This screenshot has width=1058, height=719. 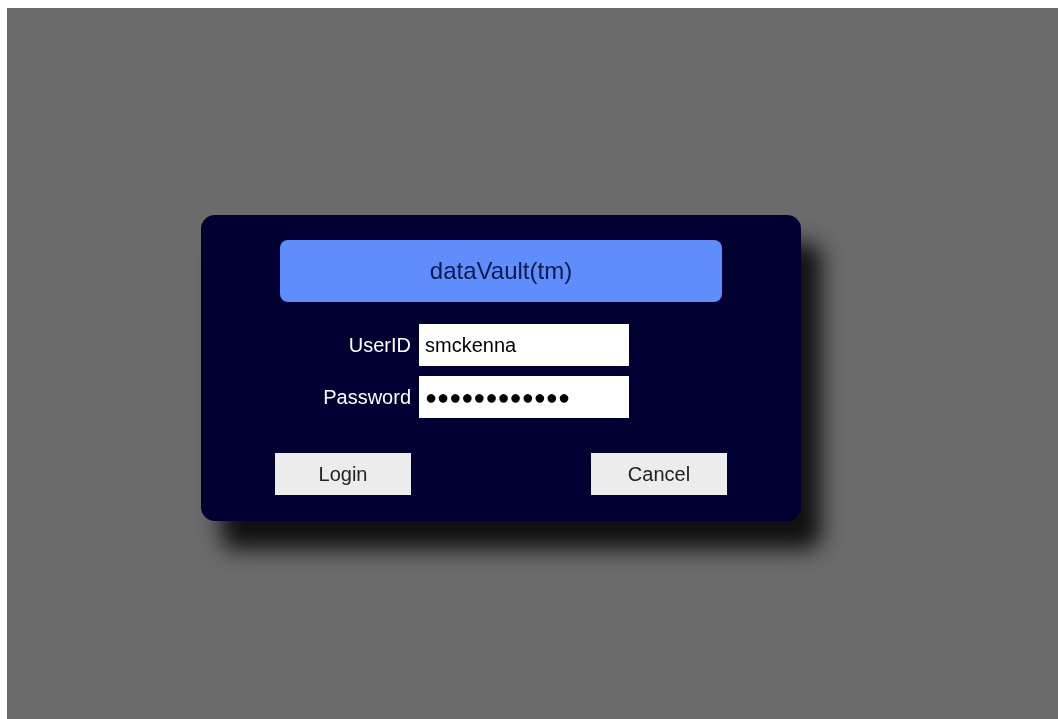 What do you see at coordinates (524, 345) in the screenshot?
I see `input-field: smckenna` at bounding box center [524, 345].